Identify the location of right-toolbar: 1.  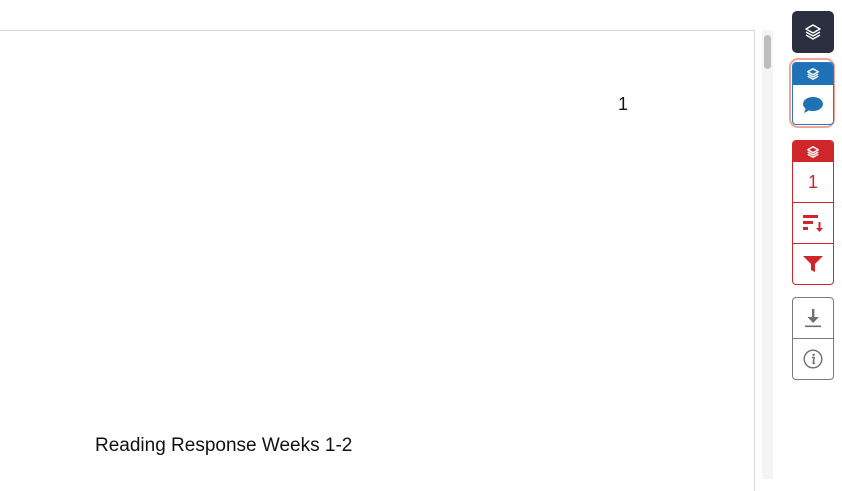
(813, 239).